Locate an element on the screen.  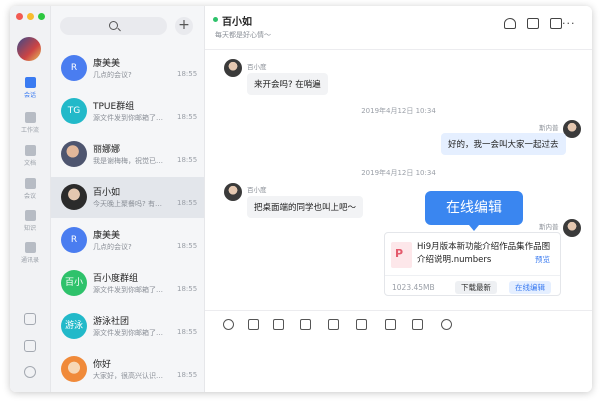
add-button: + is located at coordinates (184, 26).